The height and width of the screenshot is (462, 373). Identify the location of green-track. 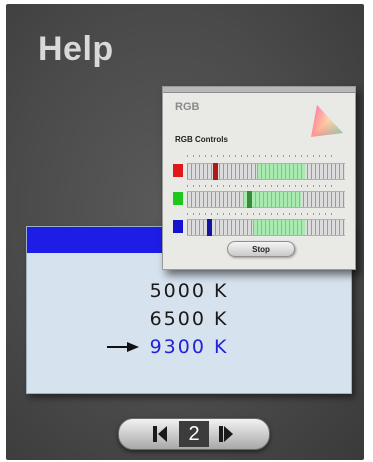
(266, 199).